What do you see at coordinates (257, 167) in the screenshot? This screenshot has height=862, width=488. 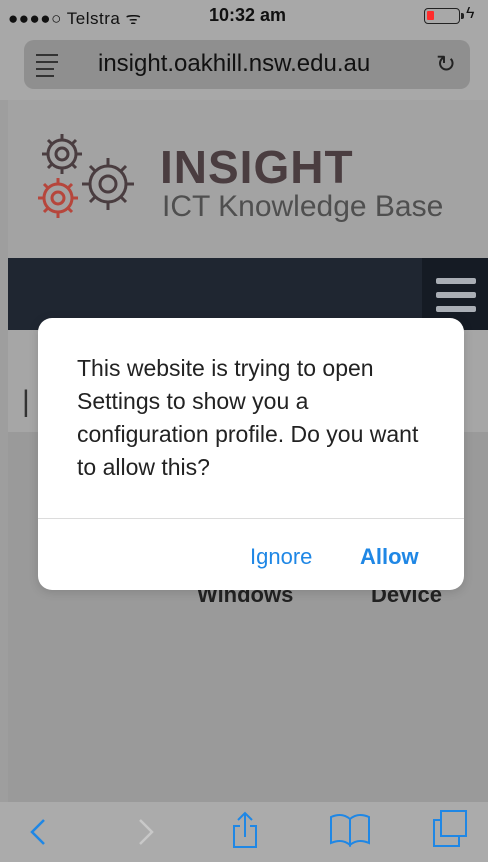 I see `site-title: INSIGHT` at bounding box center [257, 167].